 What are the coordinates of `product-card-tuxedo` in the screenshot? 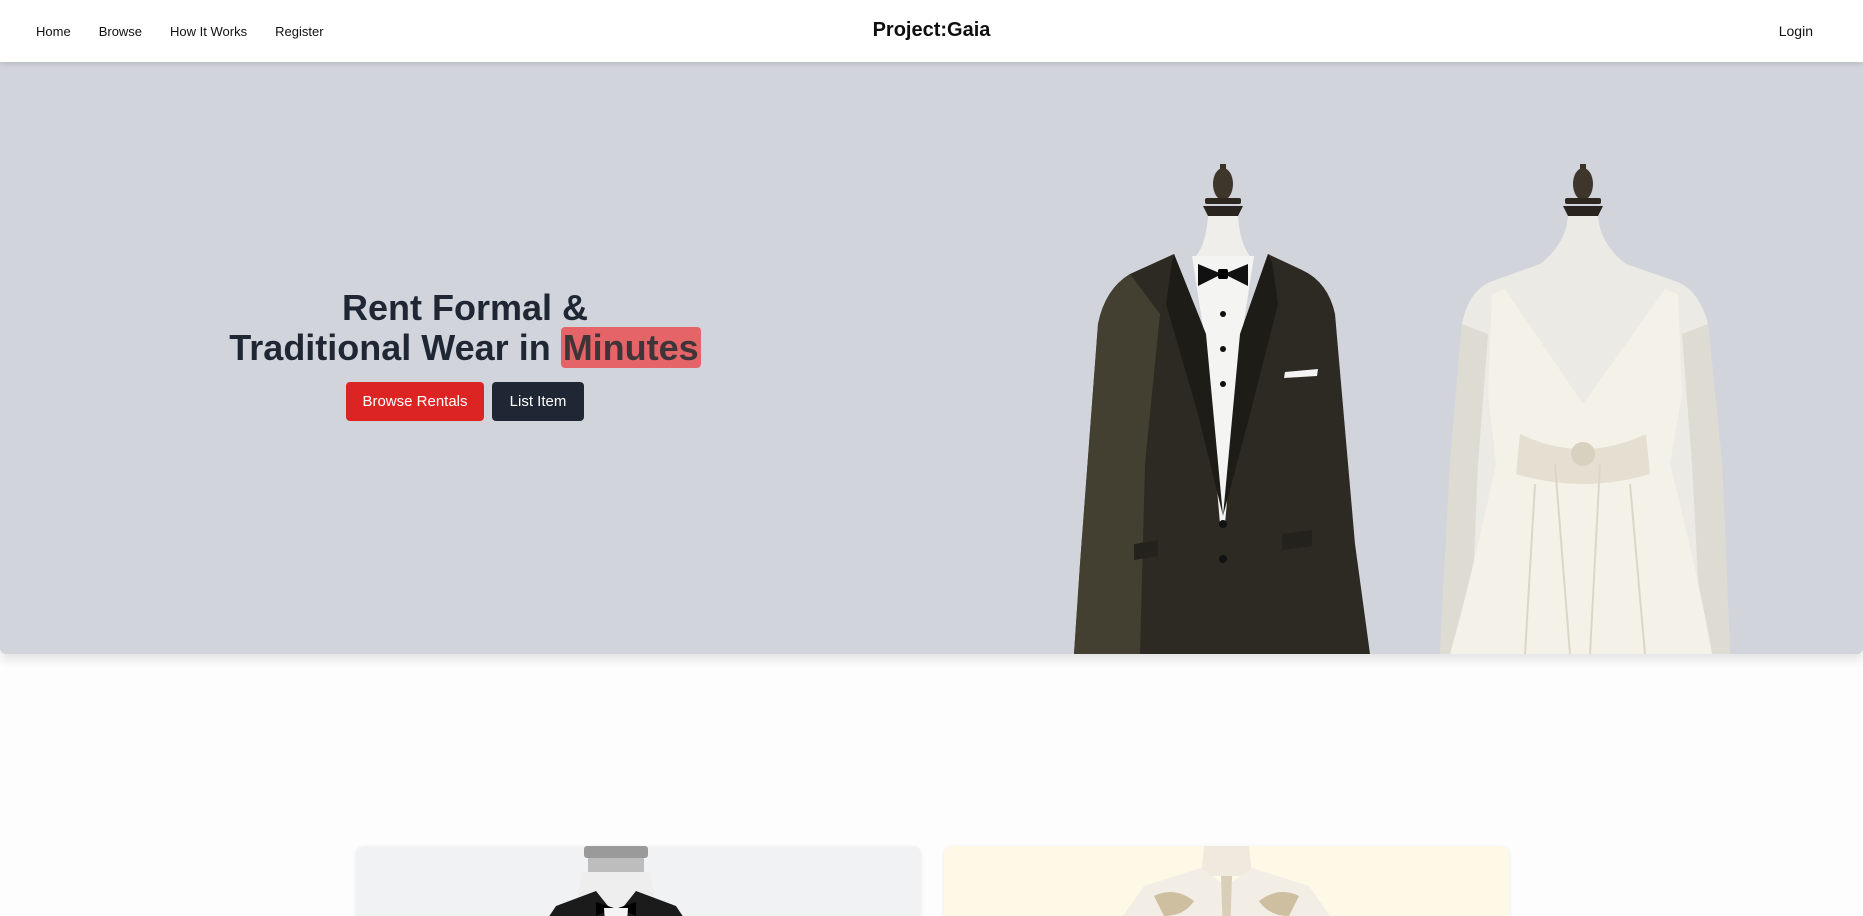 It's located at (638, 881).